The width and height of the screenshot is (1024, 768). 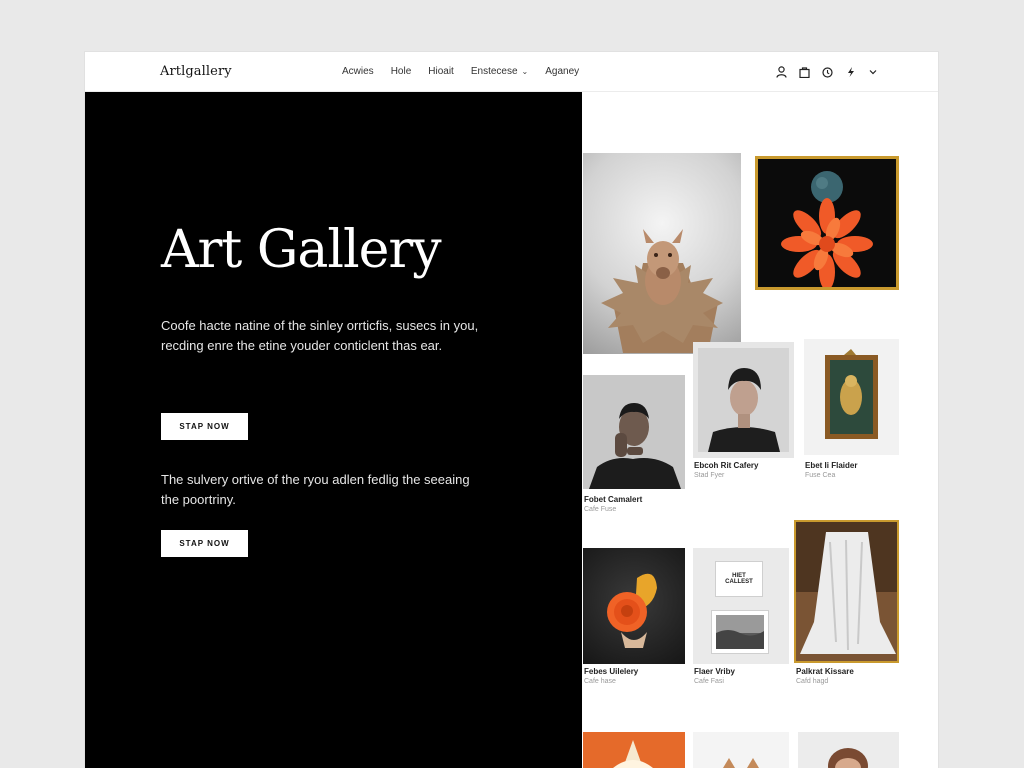 What do you see at coordinates (714, 671) in the screenshot?
I see `artwork-caption-title: Flaer Vriby` at bounding box center [714, 671].